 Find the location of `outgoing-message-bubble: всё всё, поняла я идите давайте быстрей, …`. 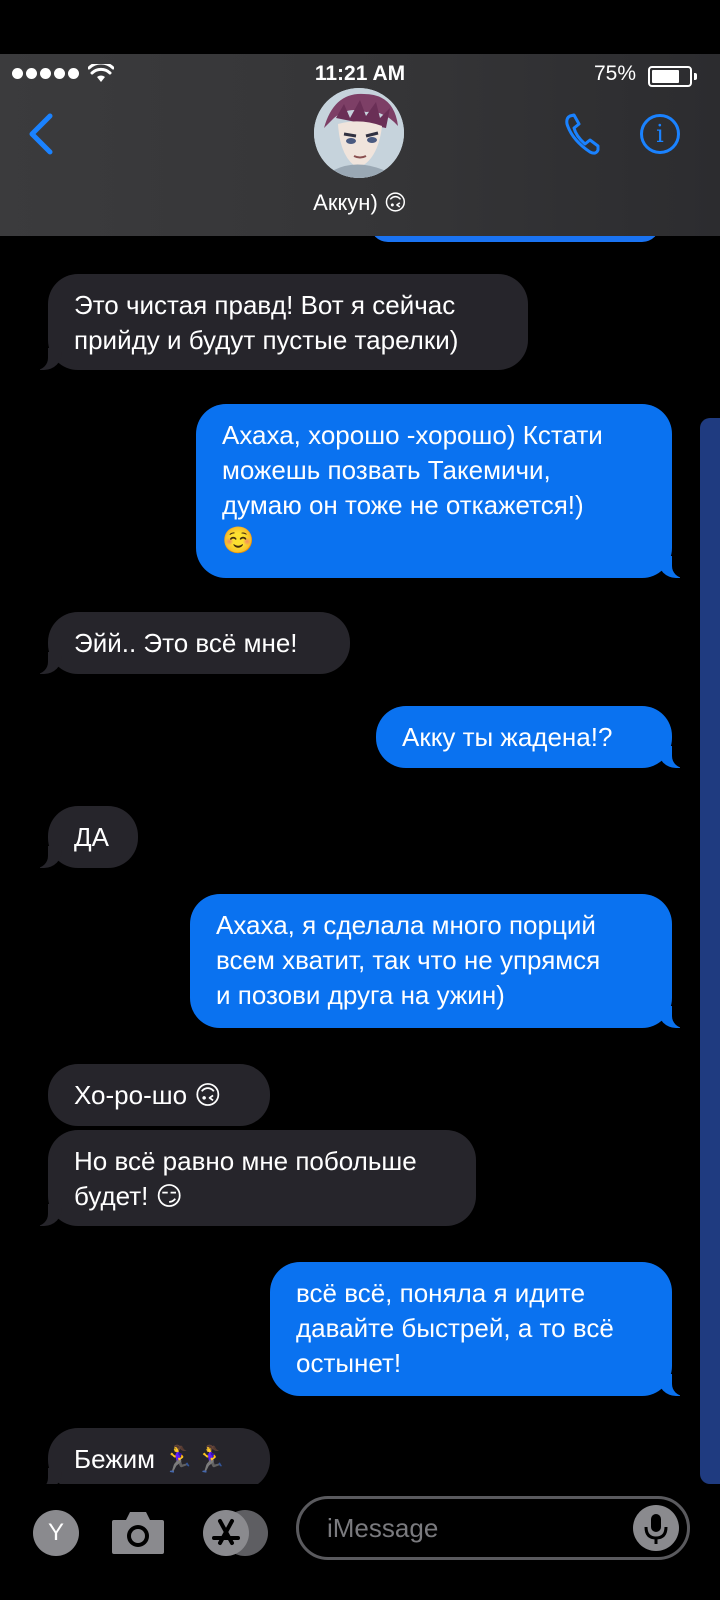

outgoing-message-bubble: всё всё, поняла я идите давайте быстрей, … is located at coordinates (478, 1329).